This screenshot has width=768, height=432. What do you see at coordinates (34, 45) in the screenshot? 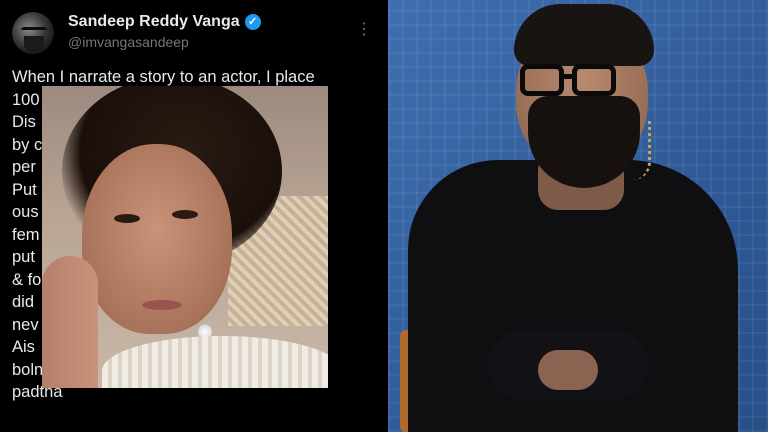
I see `avatar-beard` at bounding box center [34, 45].